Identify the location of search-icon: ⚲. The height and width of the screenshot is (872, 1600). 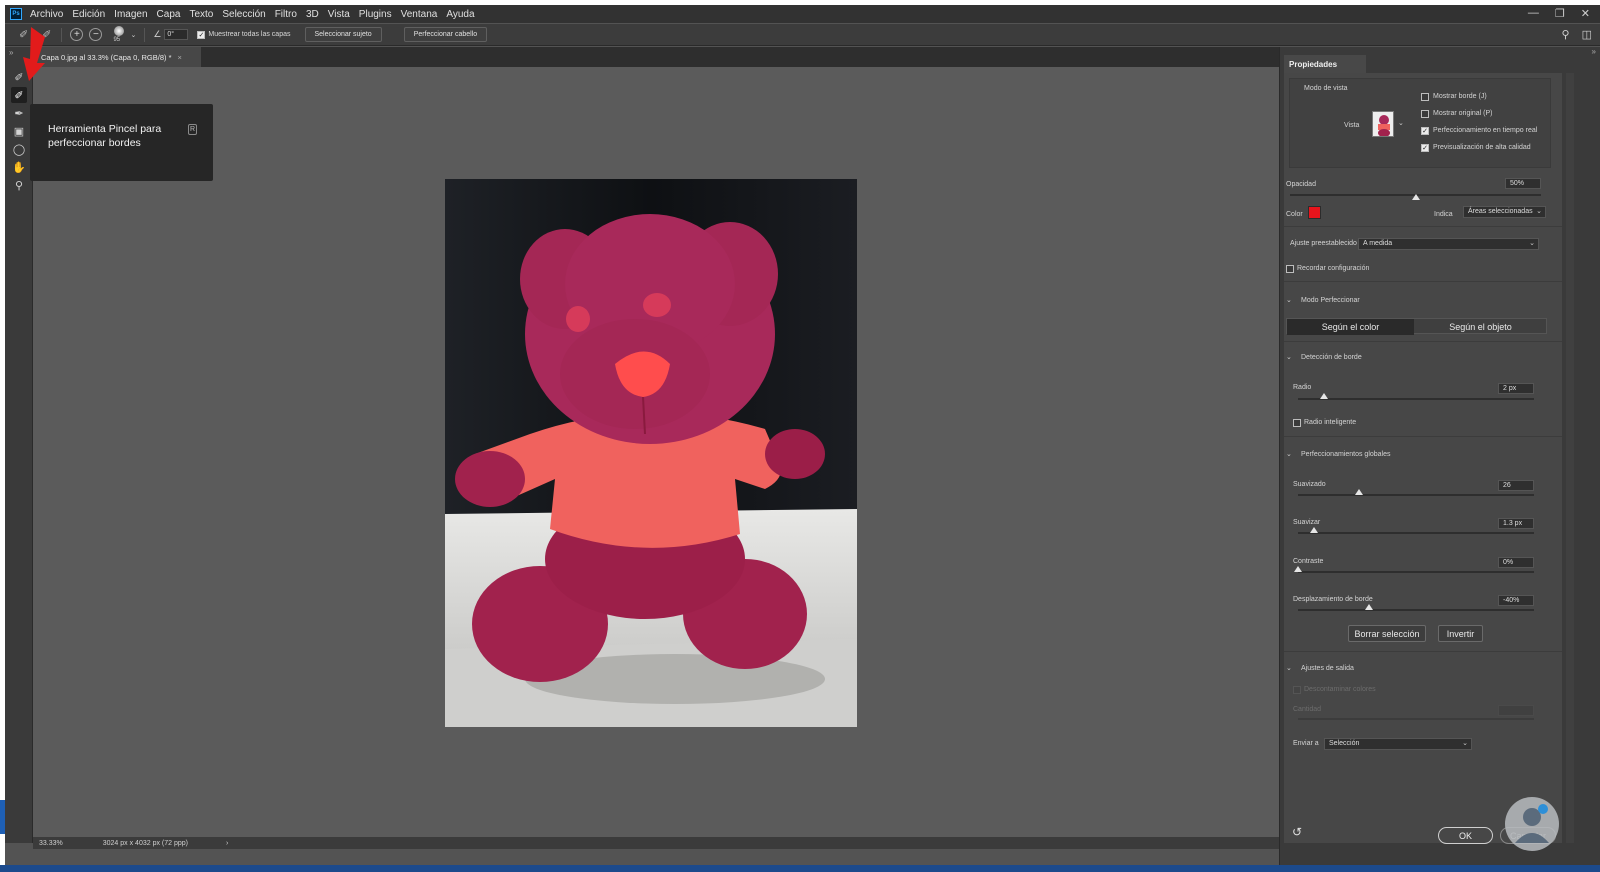
(1566, 34).